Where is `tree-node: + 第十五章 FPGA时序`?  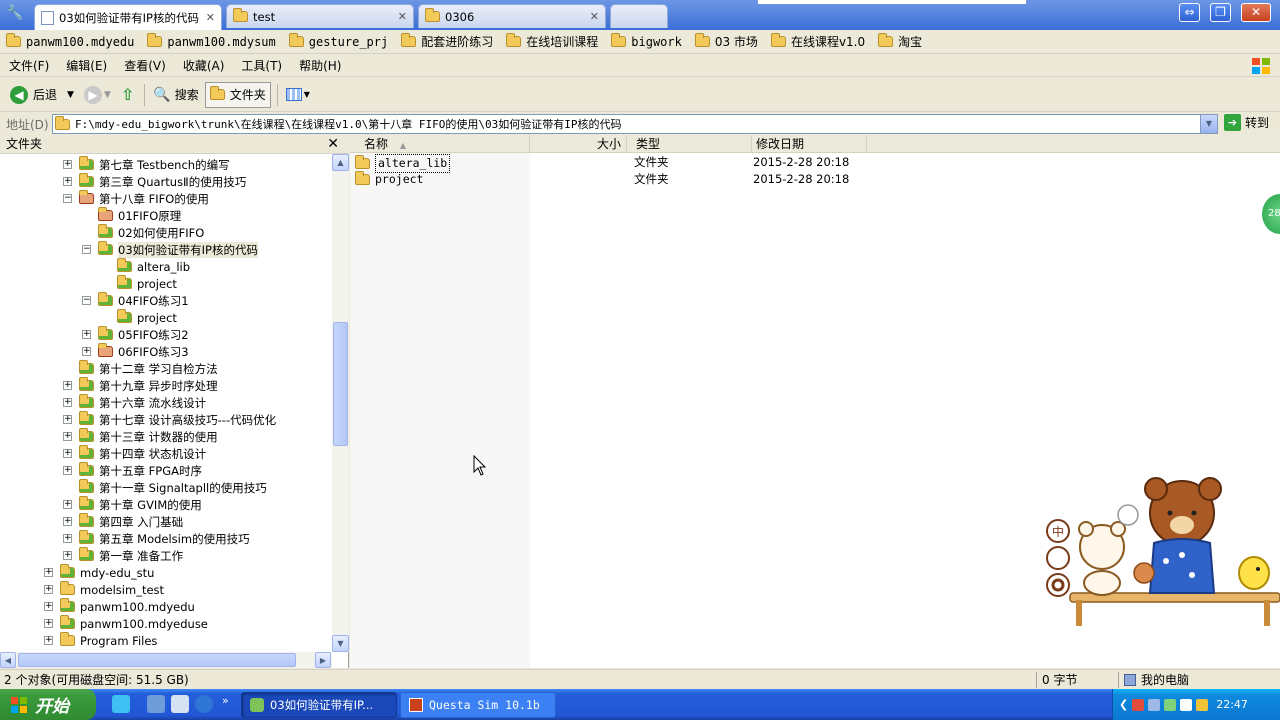 tree-node: + 第十五章 FPGA时序 is located at coordinates (132, 470).